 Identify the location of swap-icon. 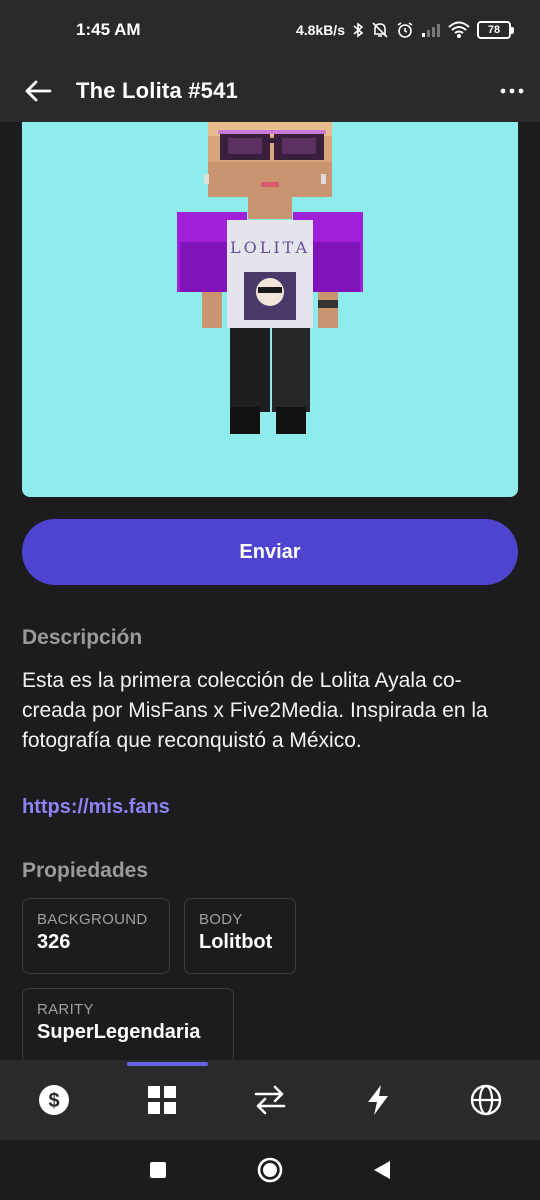
(270, 1100).